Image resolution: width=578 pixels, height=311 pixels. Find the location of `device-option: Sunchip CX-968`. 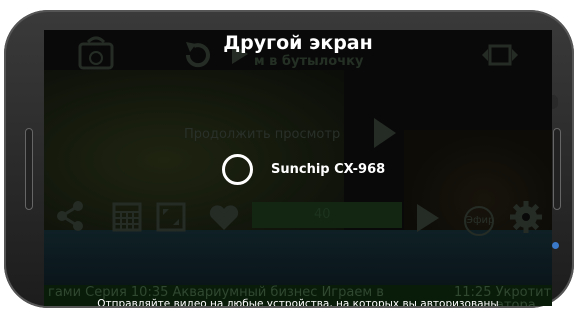

device-option: Sunchip CX-968 is located at coordinates (303, 169).